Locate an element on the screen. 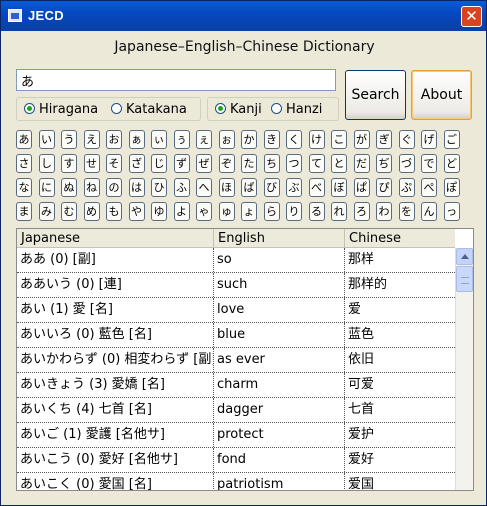  kana-key: せ is located at coordinates (91, 163).